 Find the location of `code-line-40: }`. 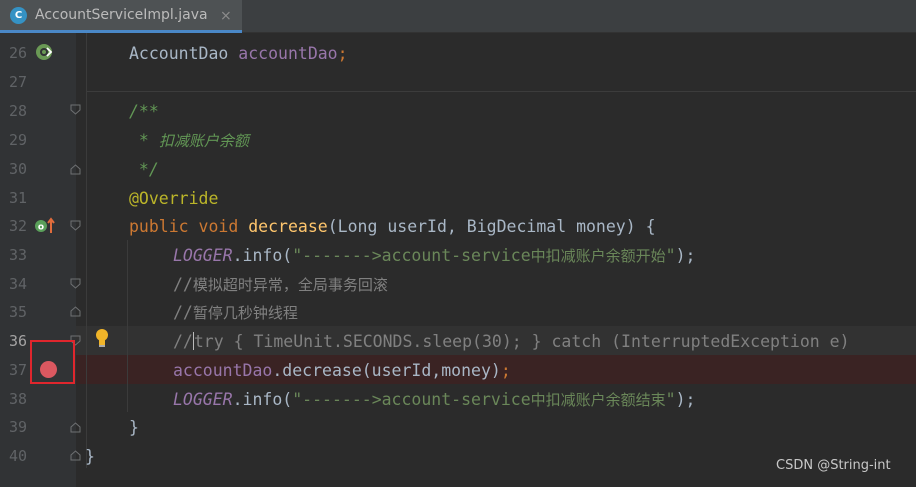

code-line-40: } is located at coordinates (90, 456).